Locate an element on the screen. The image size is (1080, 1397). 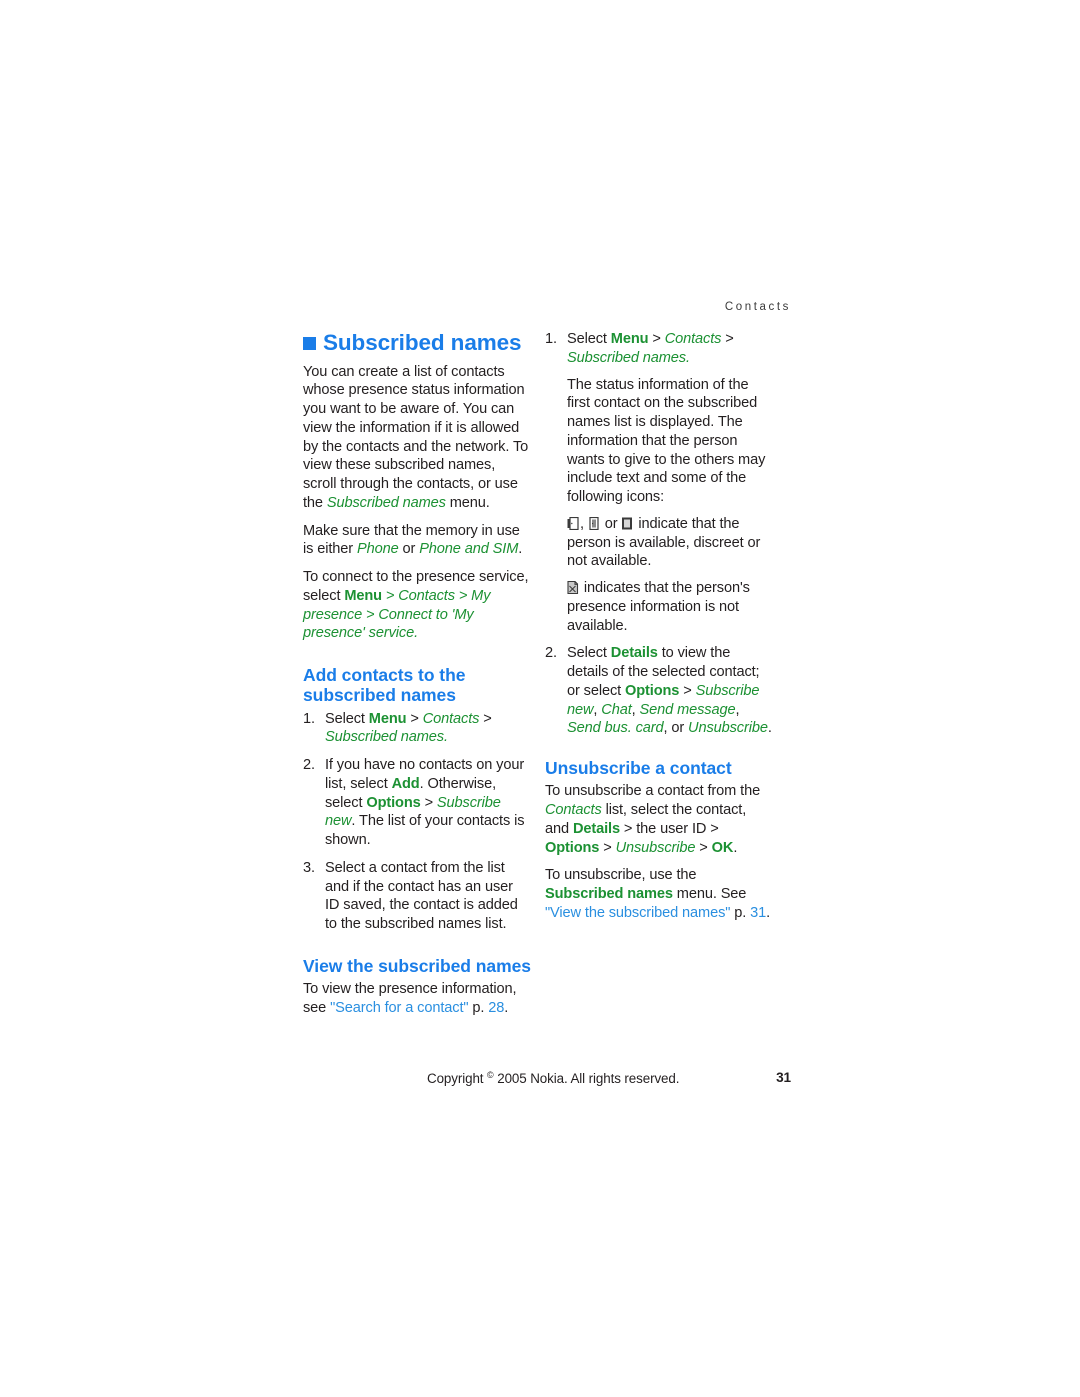
step-text-c: . The list of your contacts is shown. is located at coordinates (425, 831).